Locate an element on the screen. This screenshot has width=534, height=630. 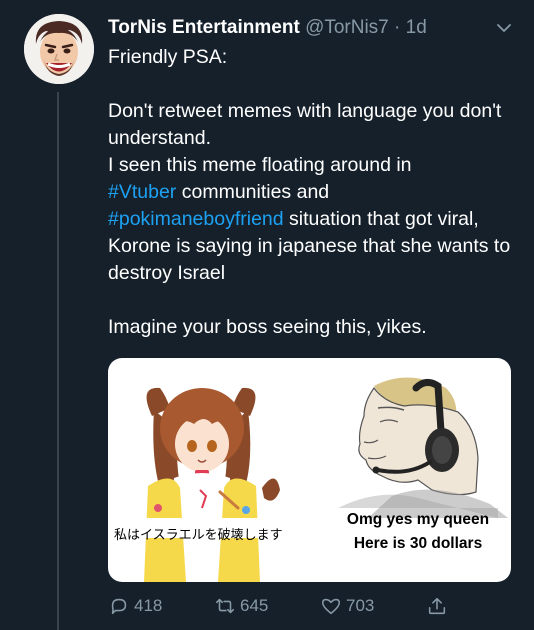
reply-count: 418 is located at coordinates (148, 605).